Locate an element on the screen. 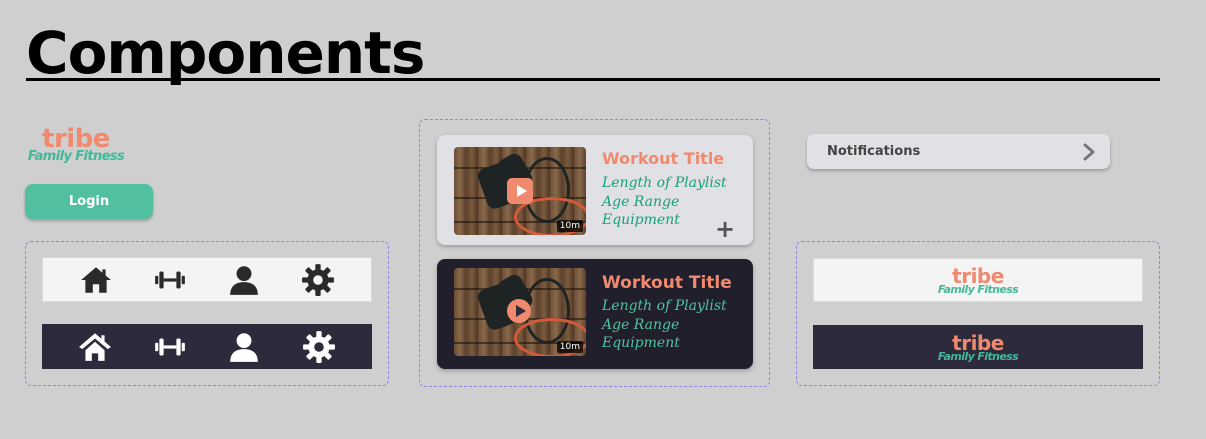  notifications-label: Notifications is located at coordinates (874, 151).